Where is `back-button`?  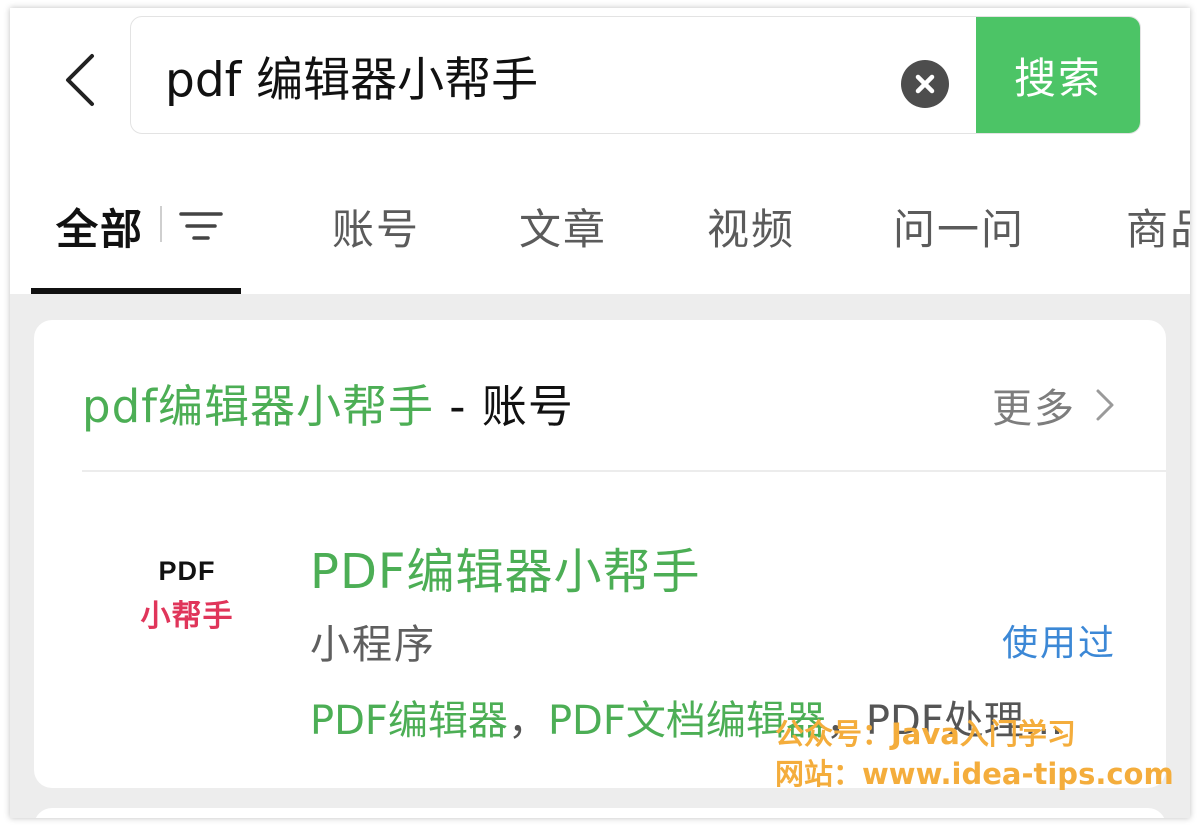 back-button is located at coordinates (78, 80).